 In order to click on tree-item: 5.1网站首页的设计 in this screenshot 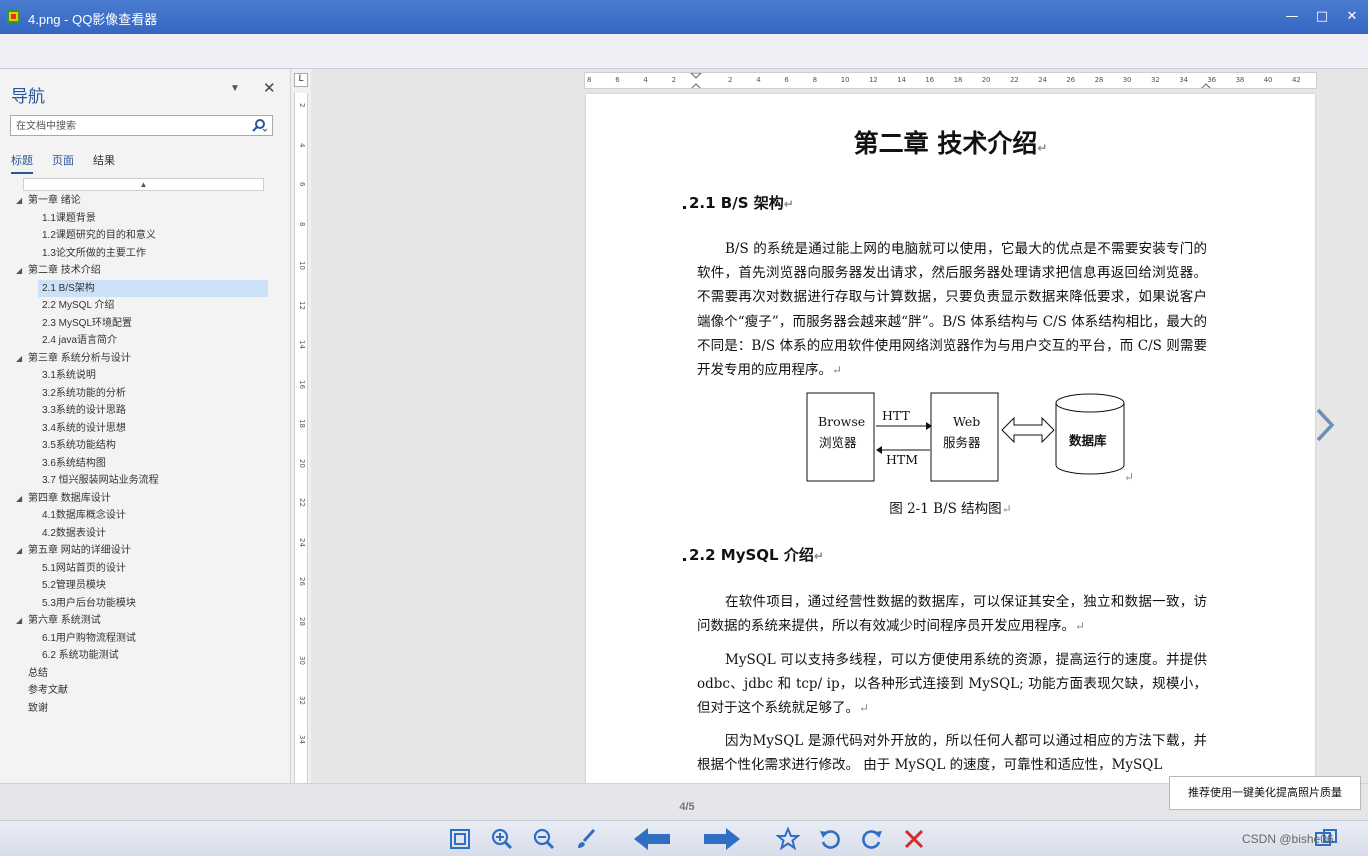, I will do `click(84, 568)`.